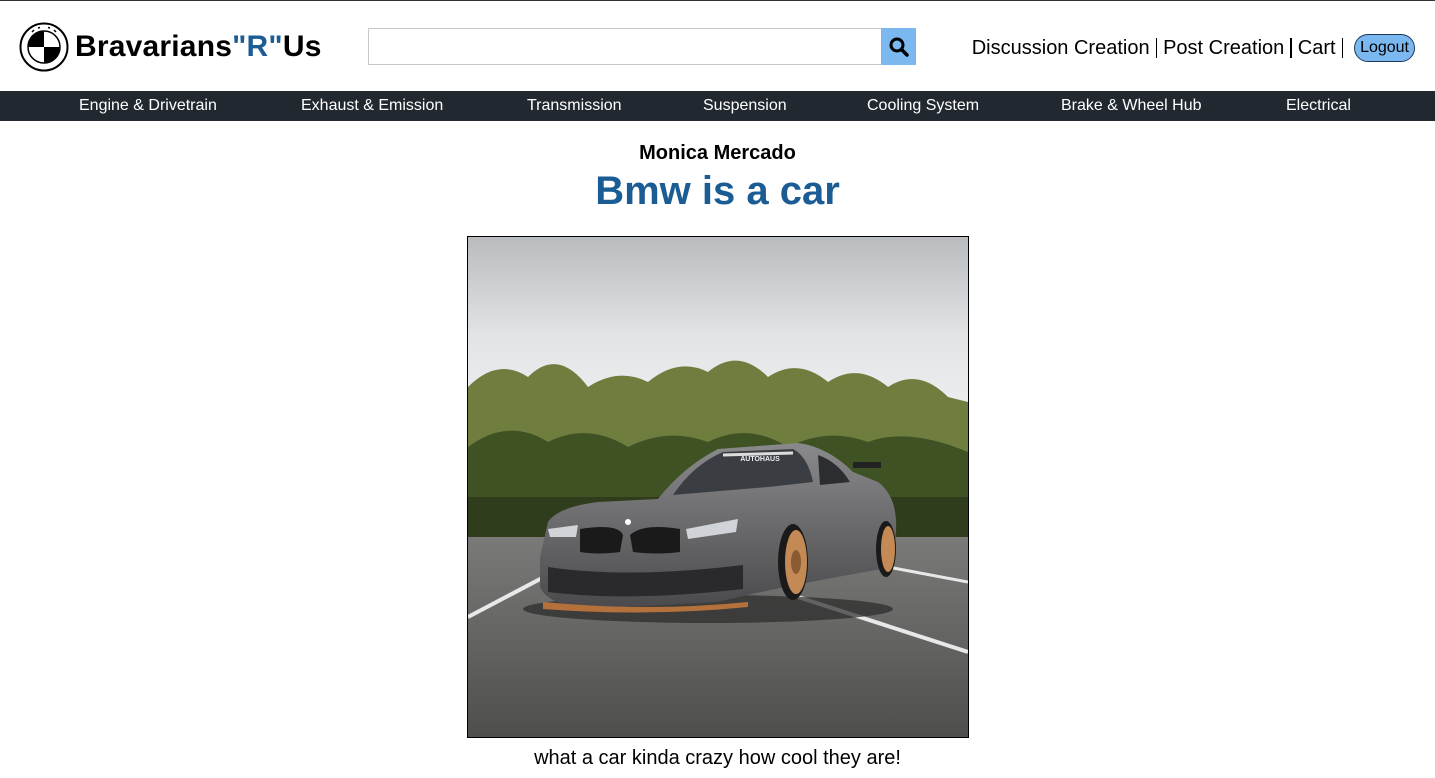  What do you see at coordinates (1317, 48) in the screenshot?
I see `cart-link: Cart` at bounding box center [1317, 48].